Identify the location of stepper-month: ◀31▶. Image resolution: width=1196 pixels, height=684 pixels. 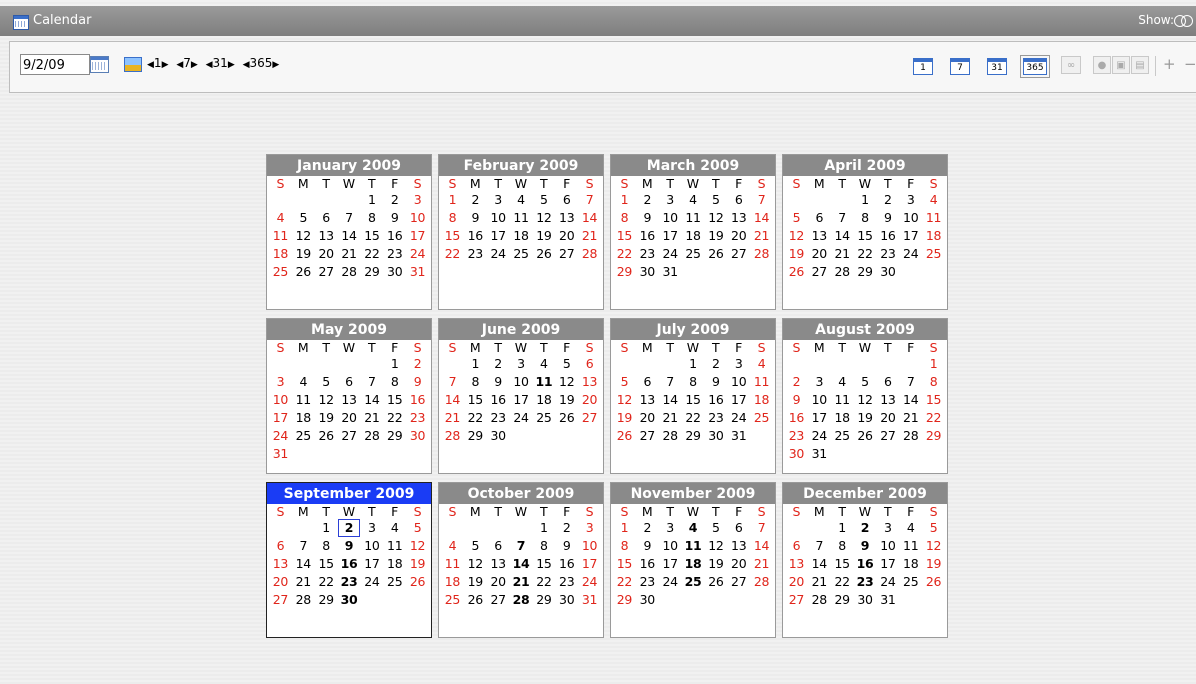
(220, 63).